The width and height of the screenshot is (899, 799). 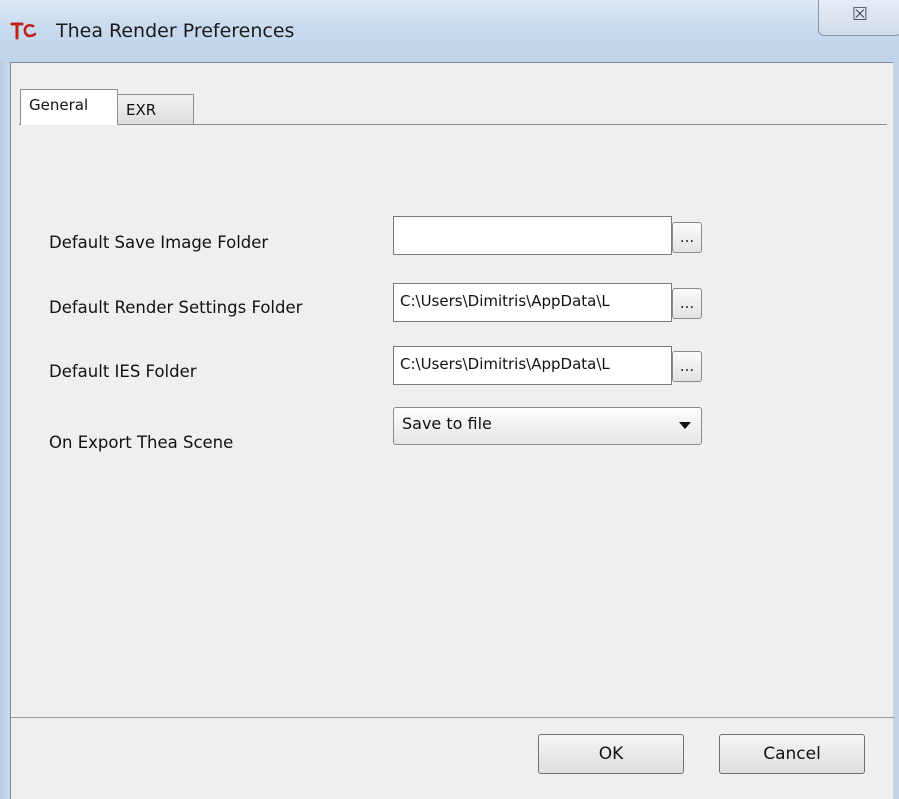 What do you see at coordinates (123, 371) in the screenshot?
I see `ies-folder-label: Default IES Folder` at bounding box center [123, 371].